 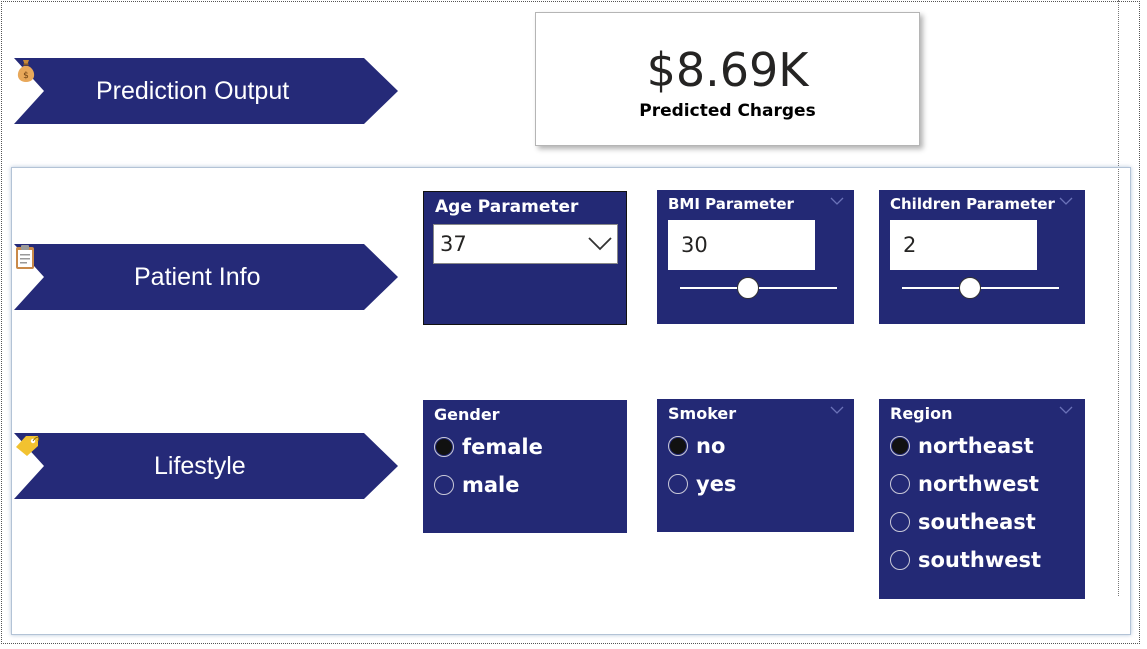 I want to click on bmi-slider-handle, so click(x=747, y=288).